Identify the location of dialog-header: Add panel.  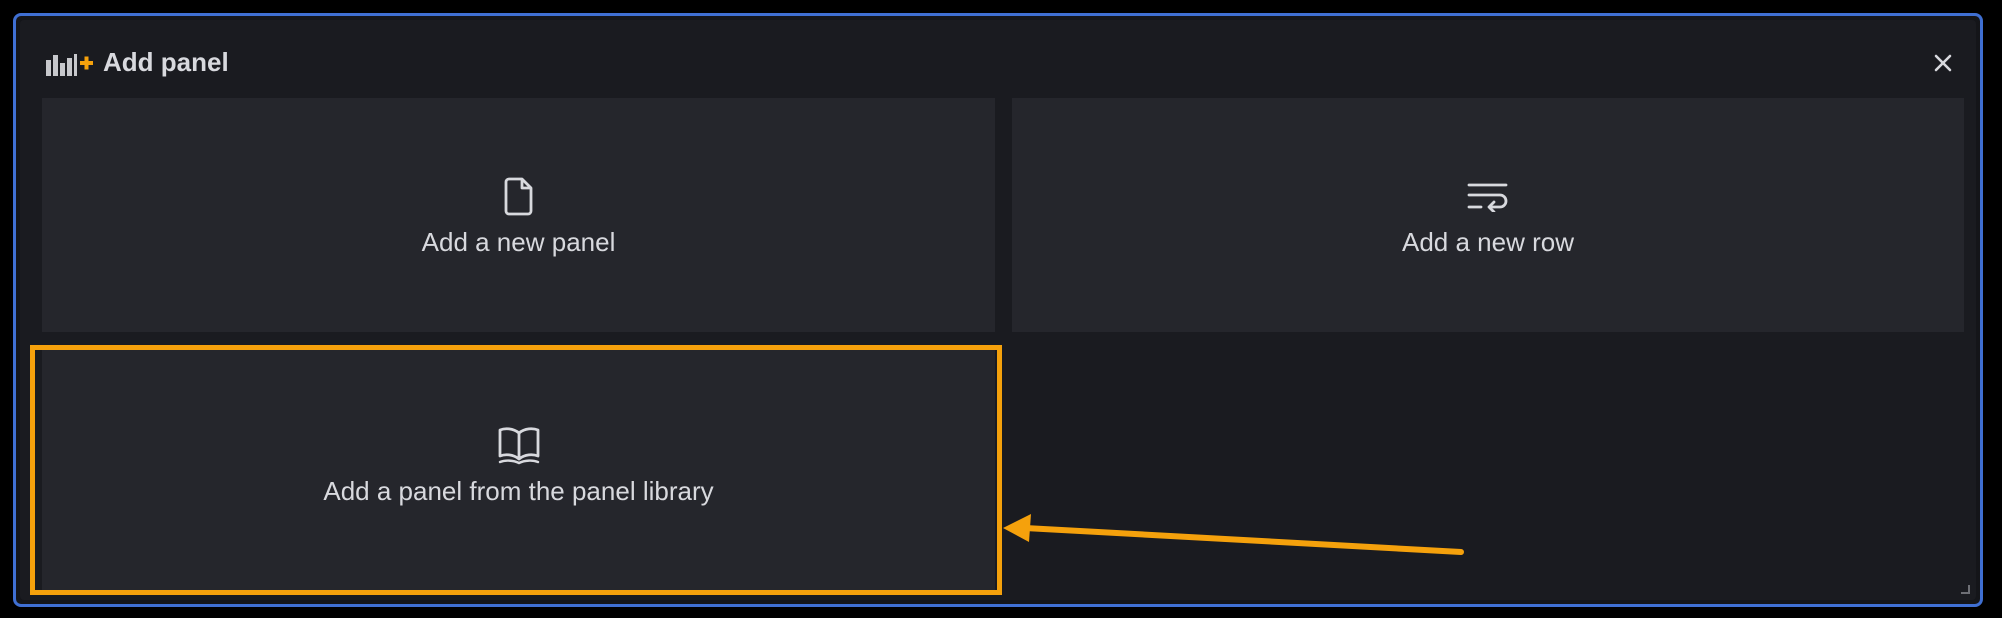
(998, 60).